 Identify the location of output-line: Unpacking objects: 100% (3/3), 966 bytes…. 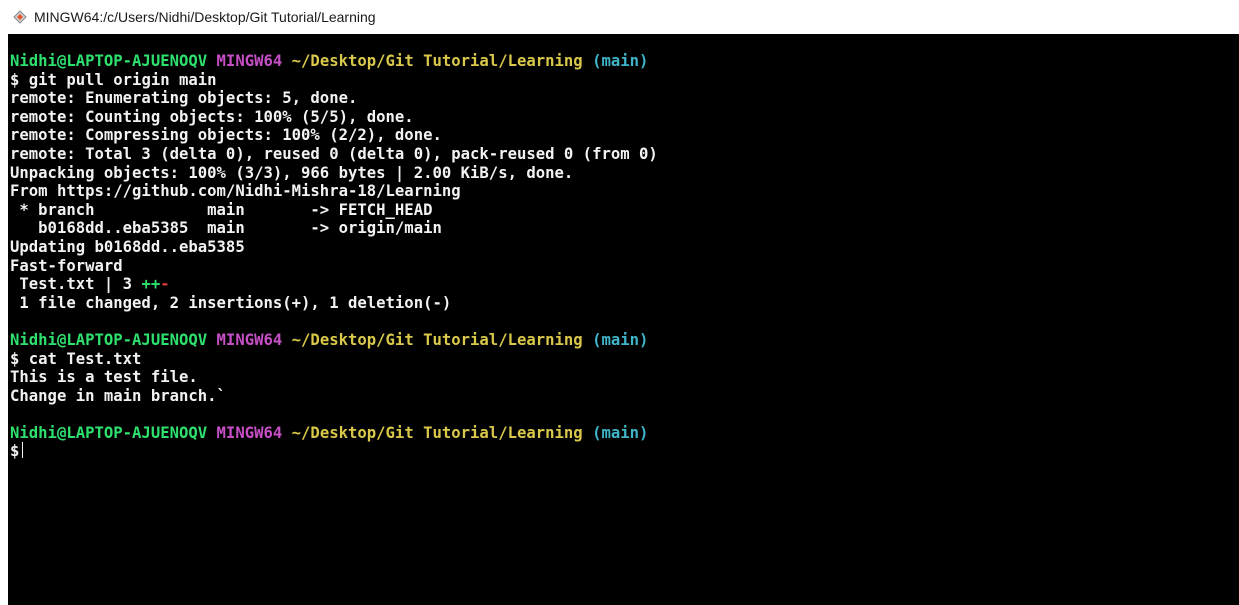
(292, 172).